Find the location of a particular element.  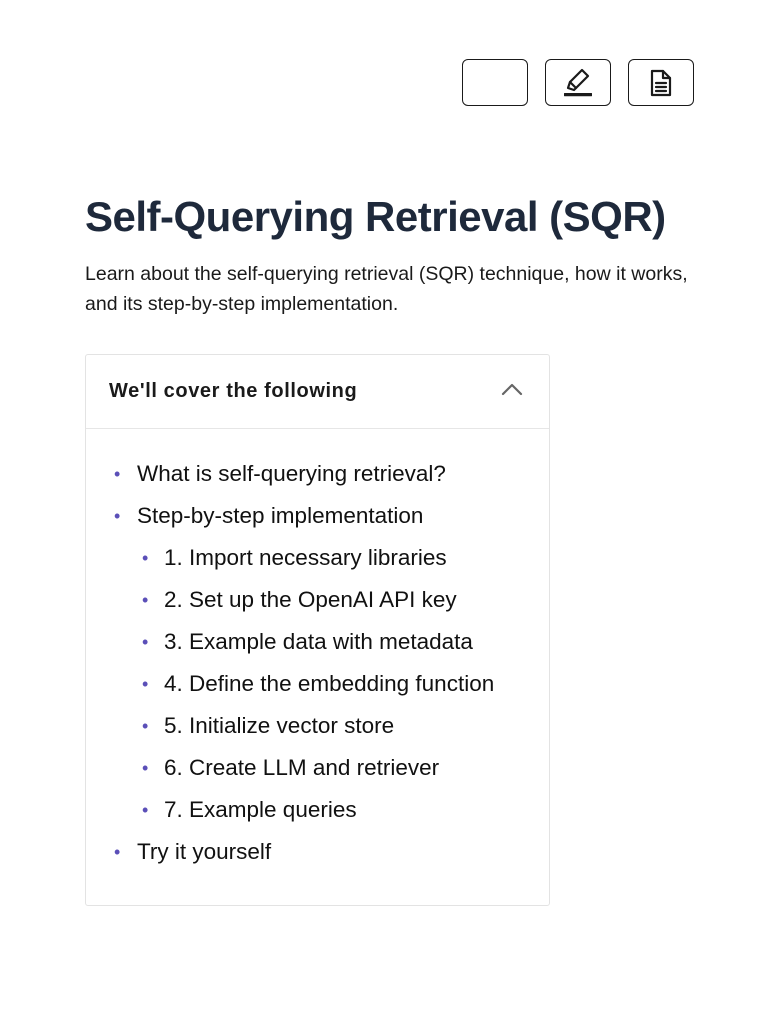

toc-item: • 2. Set up the OpenAI API key is located at coordinates (317, 600).